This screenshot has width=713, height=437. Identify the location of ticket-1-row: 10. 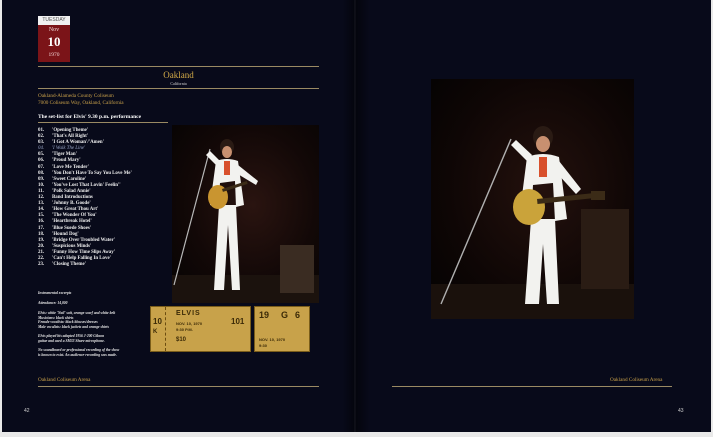
(157, 321).